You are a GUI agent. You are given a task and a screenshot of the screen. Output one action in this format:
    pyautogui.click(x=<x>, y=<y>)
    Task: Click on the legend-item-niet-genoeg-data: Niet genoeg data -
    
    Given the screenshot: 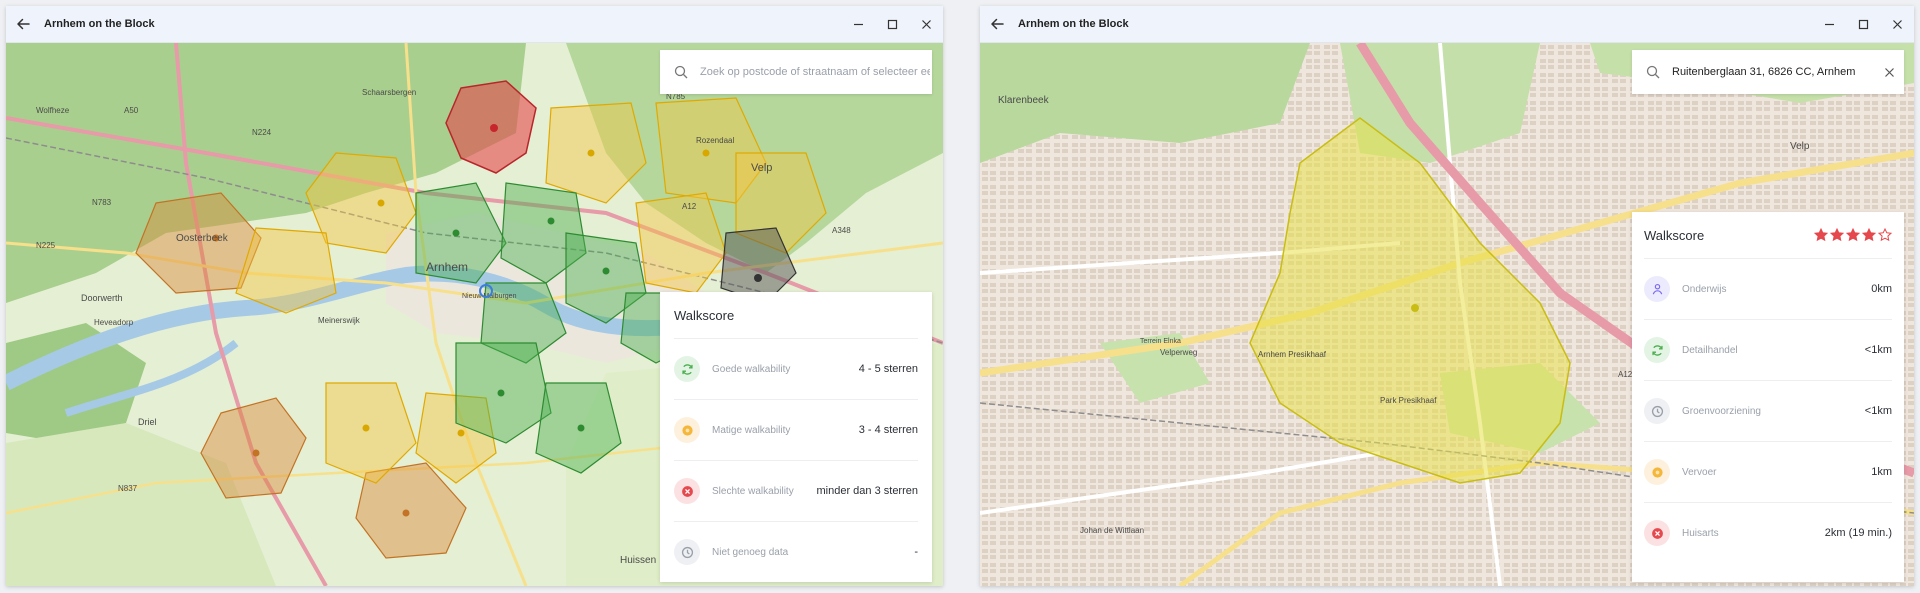 What is the action you would take?
    pyautogui.click(x=796, y=551)
    